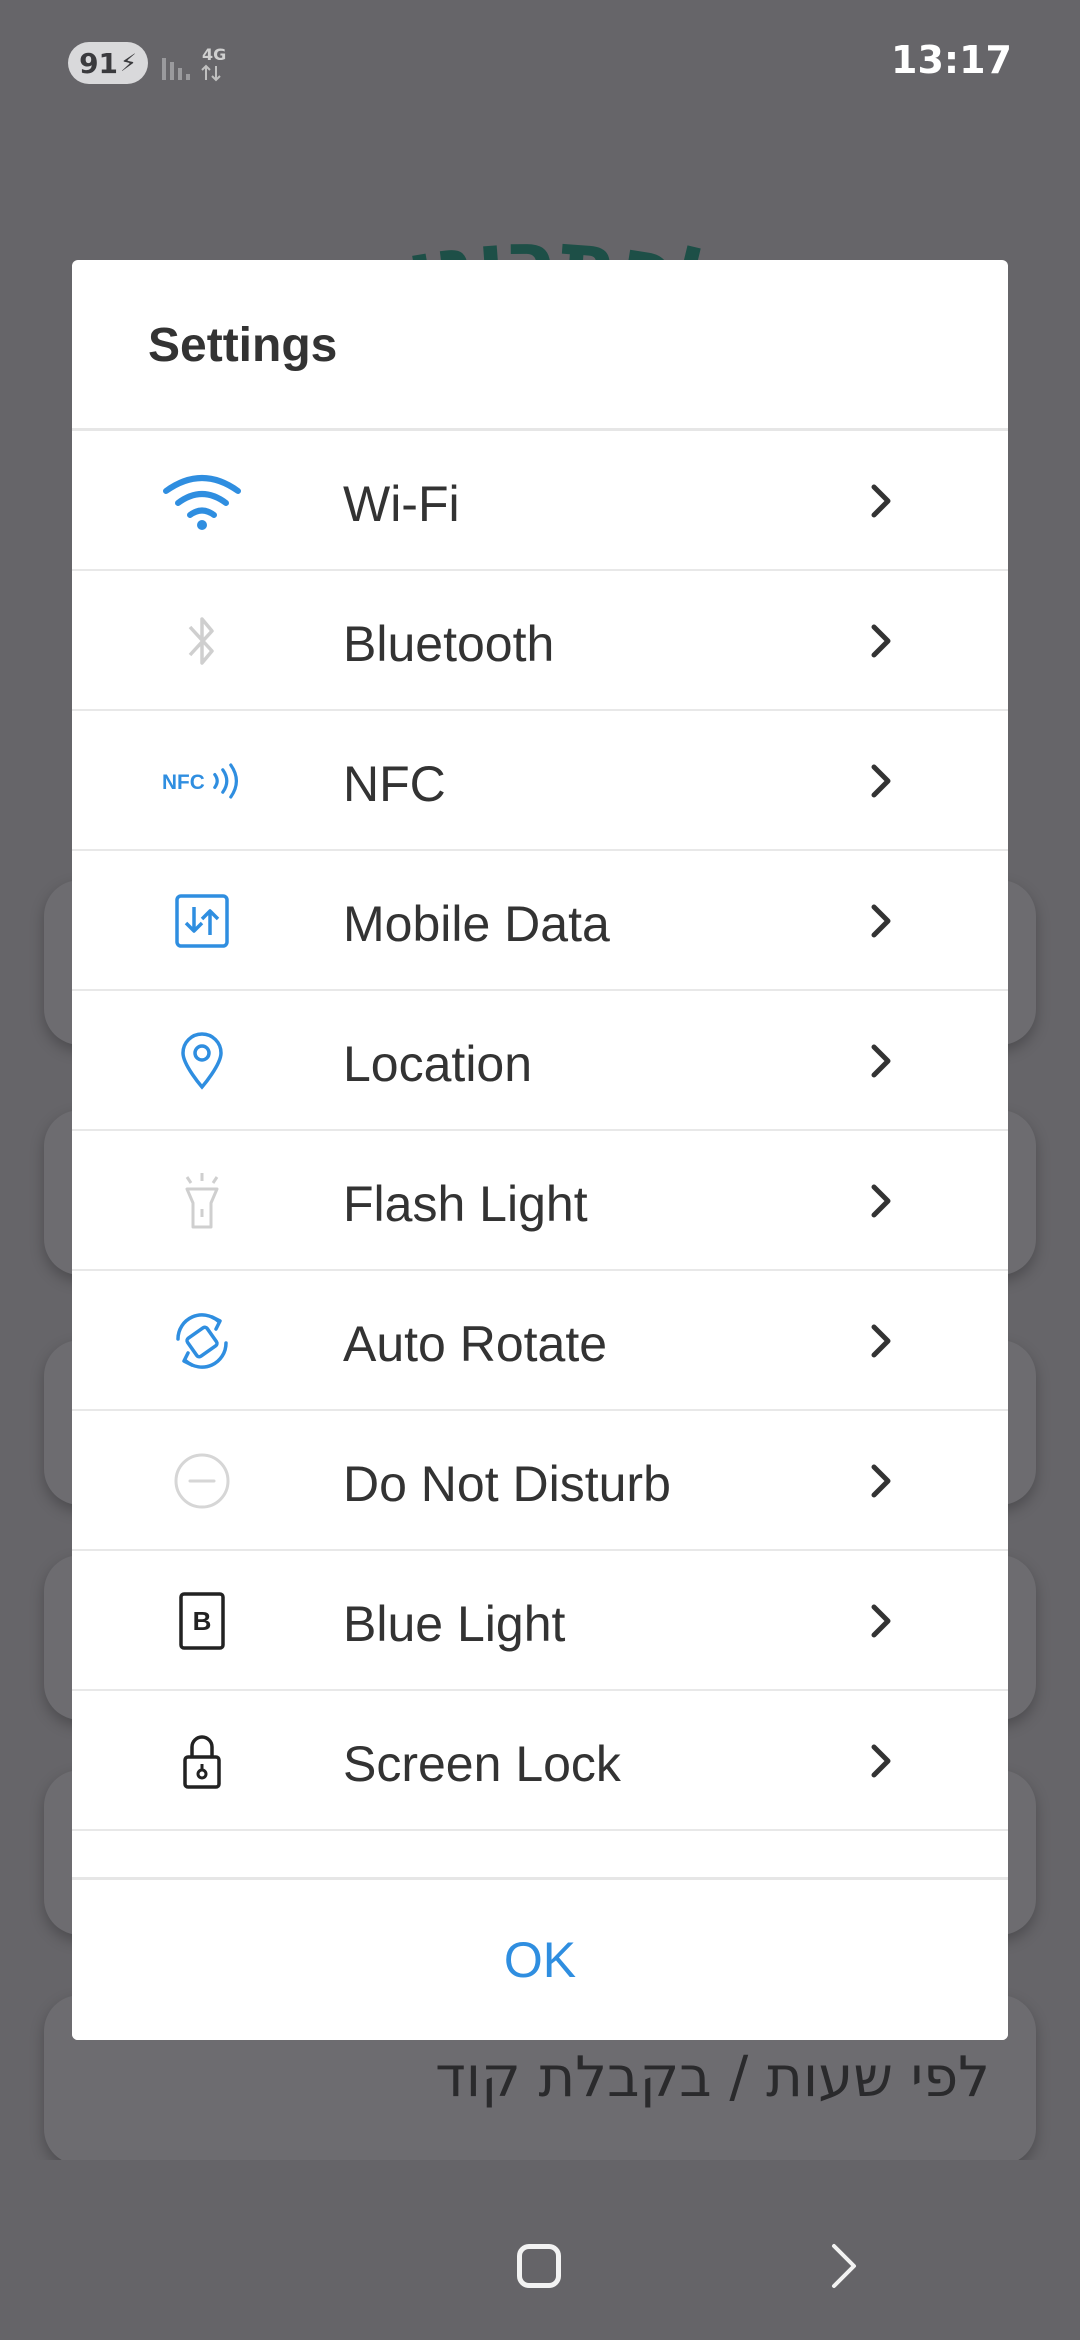 This screenshot has height=2340, width=1080. What do you see at coordinates (202, 1201) in the screenshot?
I see `flashlight-icon` at bounding box center [202, 1201].